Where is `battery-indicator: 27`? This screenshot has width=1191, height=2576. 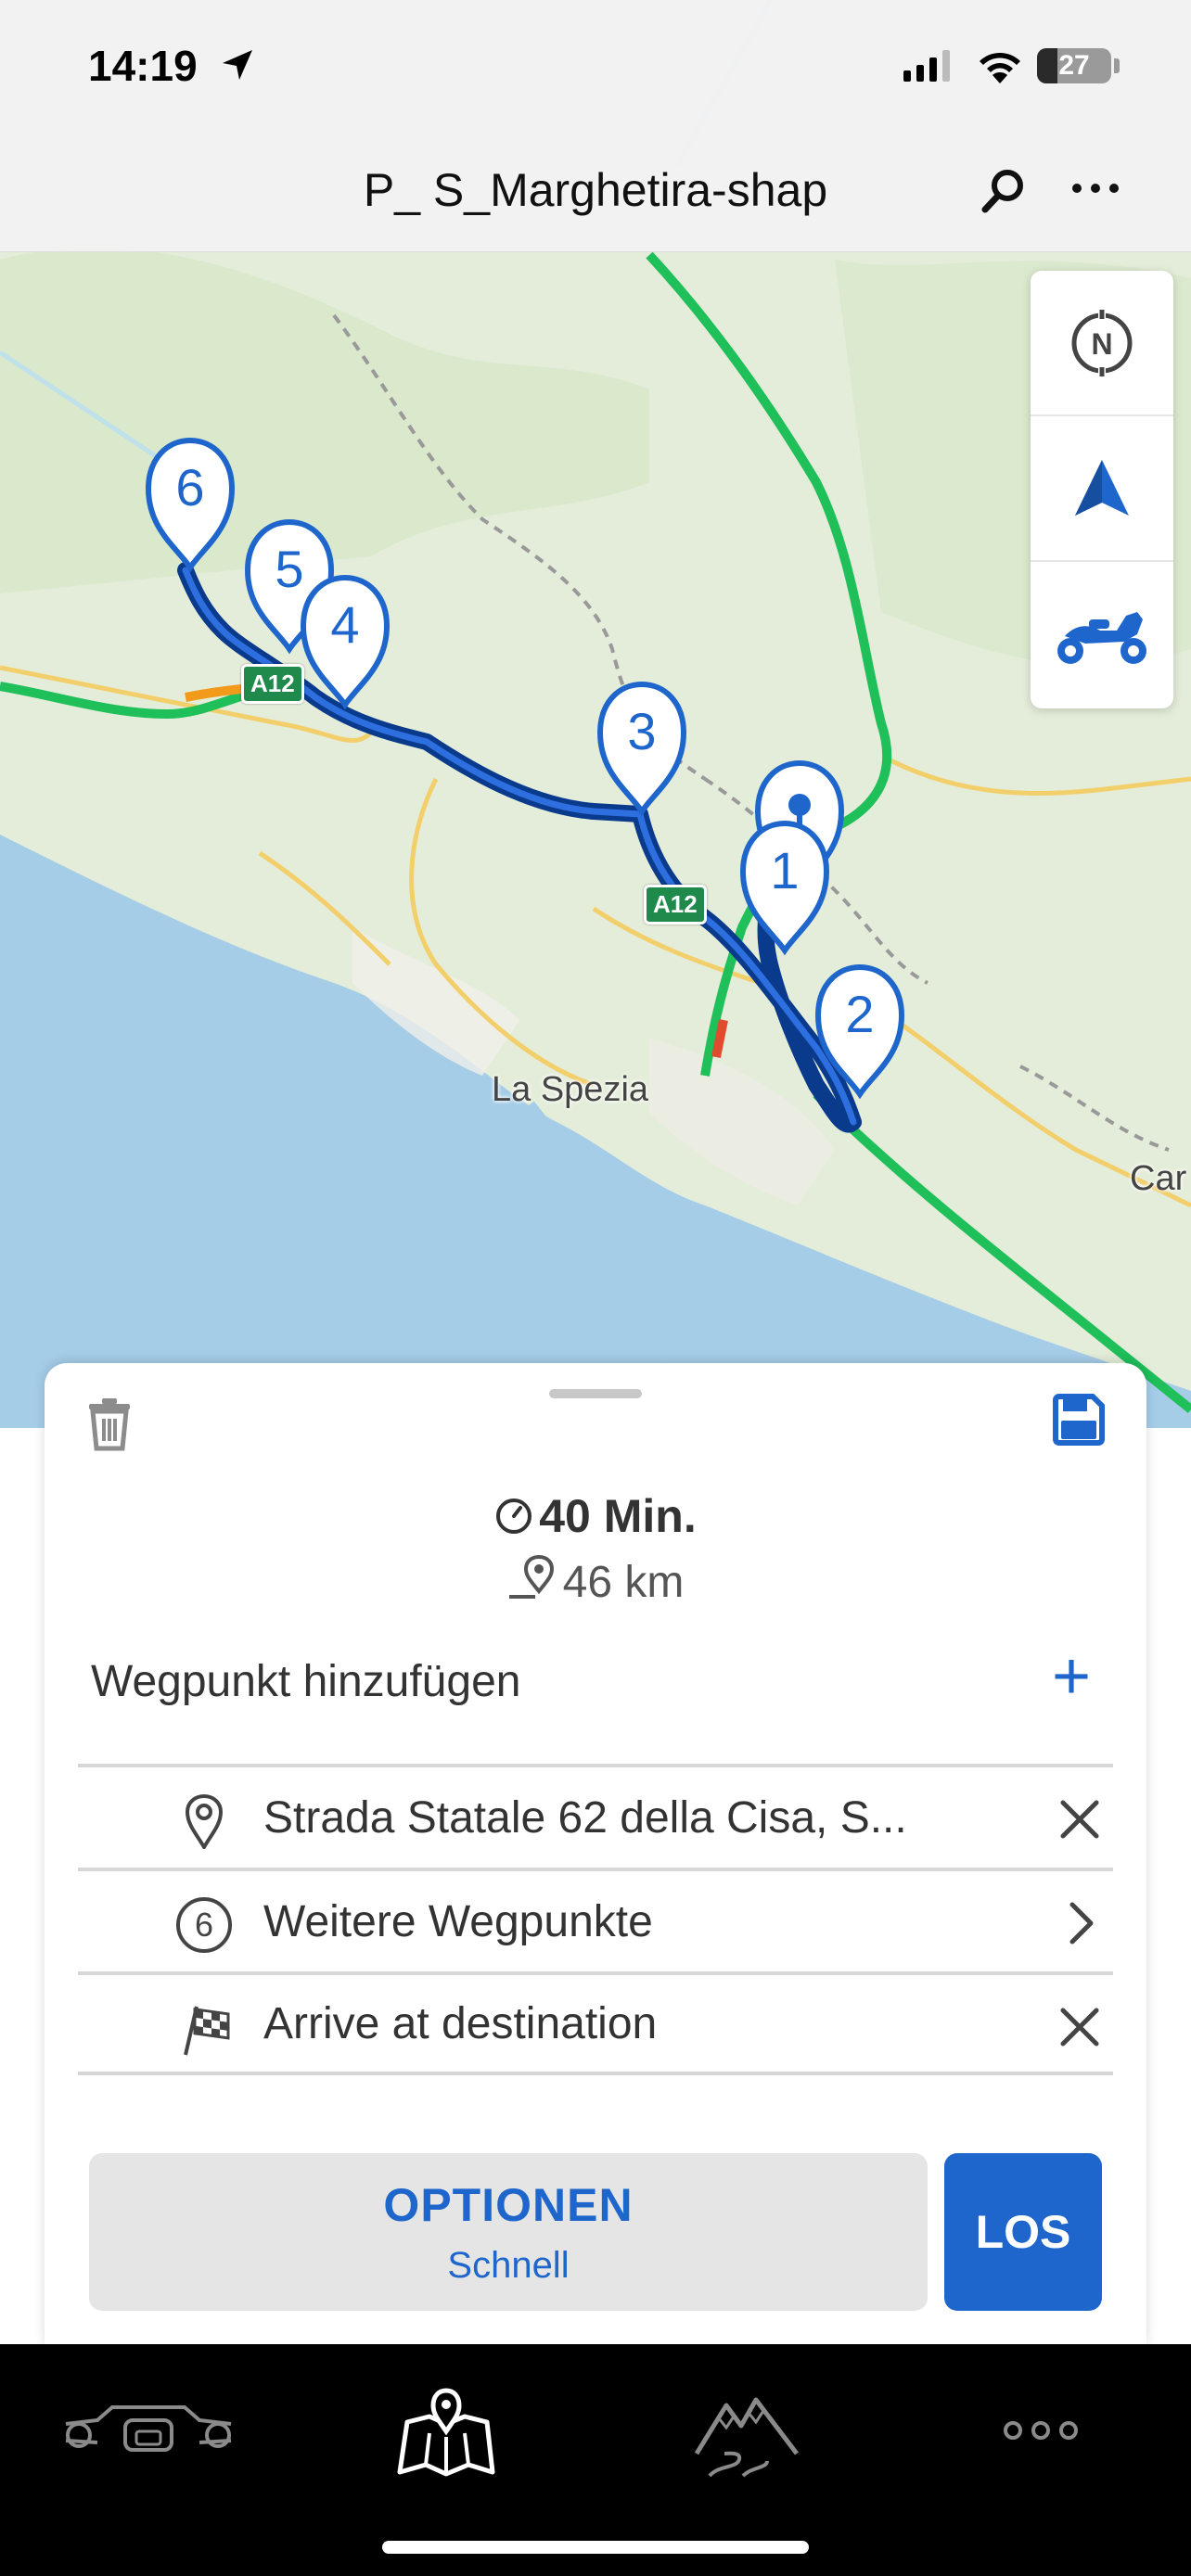
battery-indicator: 27 is located at coordinates (1074, 66).